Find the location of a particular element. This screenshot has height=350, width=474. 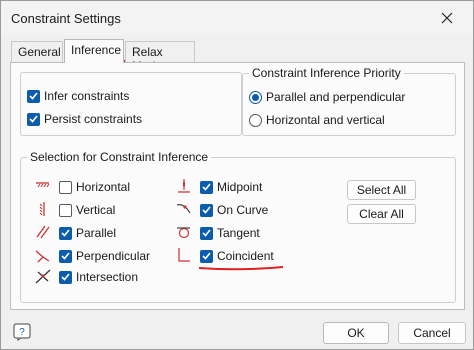

parallel-option: Parallel is located at coordinates (87, 233).